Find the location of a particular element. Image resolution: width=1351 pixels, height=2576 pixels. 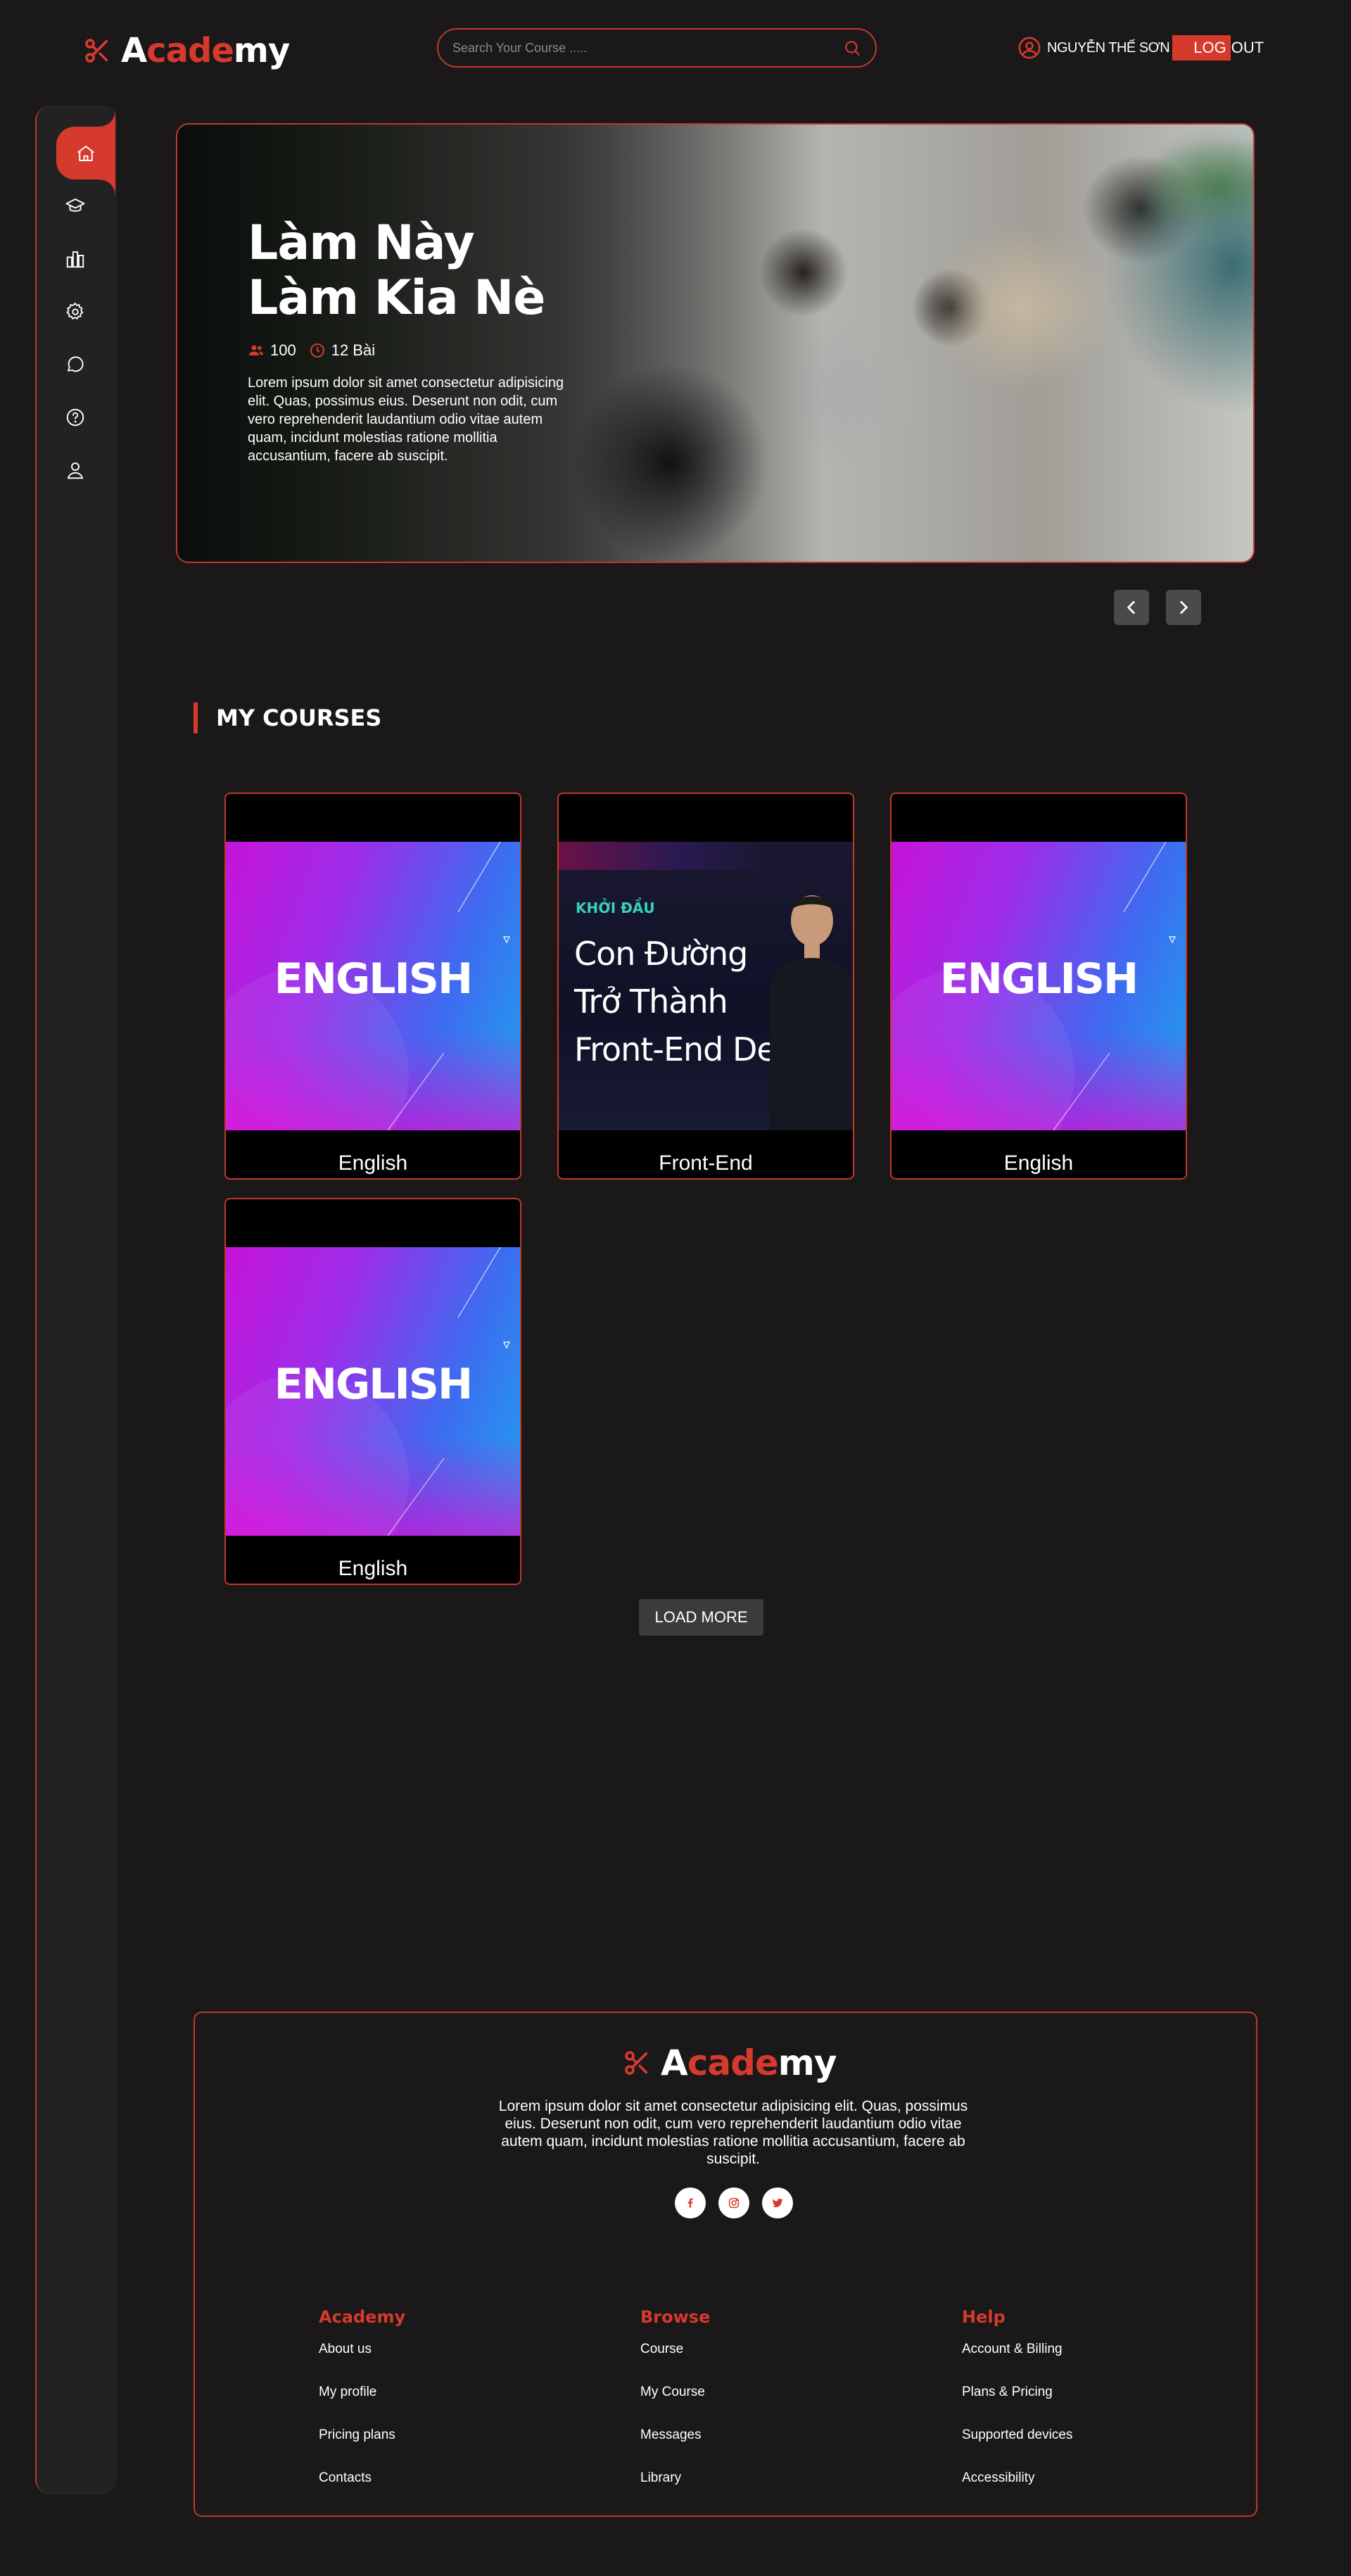

brand-logo: Acade my is located at coordinates (186, 50).